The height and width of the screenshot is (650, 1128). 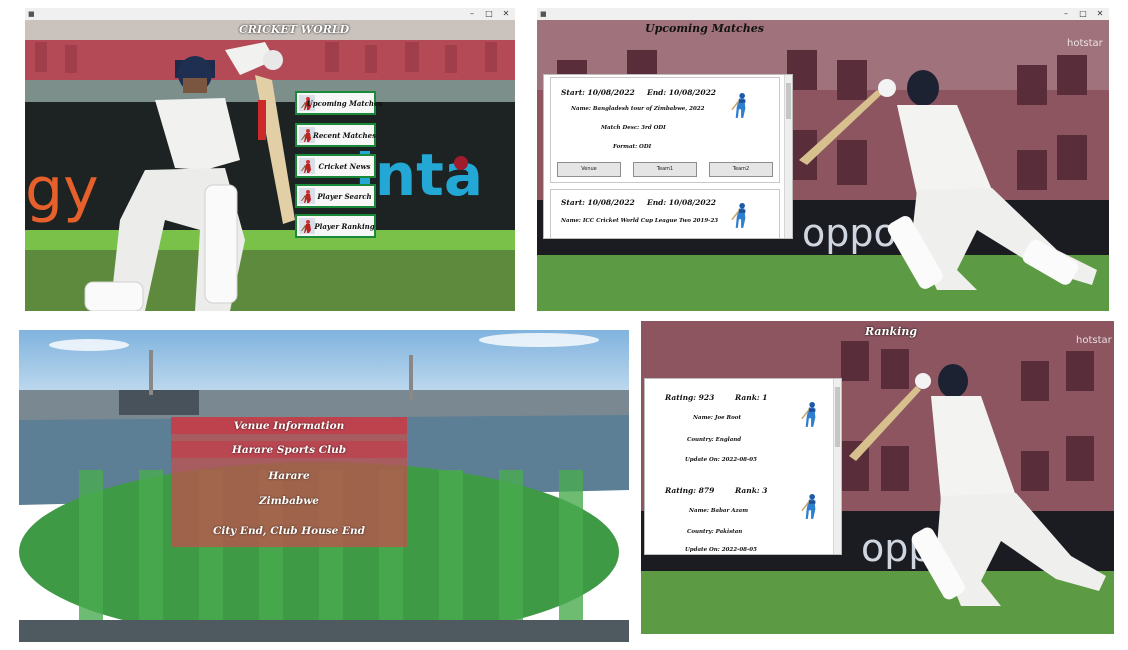 I want to click on player-rank: Rank: 1, so click(x=751, y=397).